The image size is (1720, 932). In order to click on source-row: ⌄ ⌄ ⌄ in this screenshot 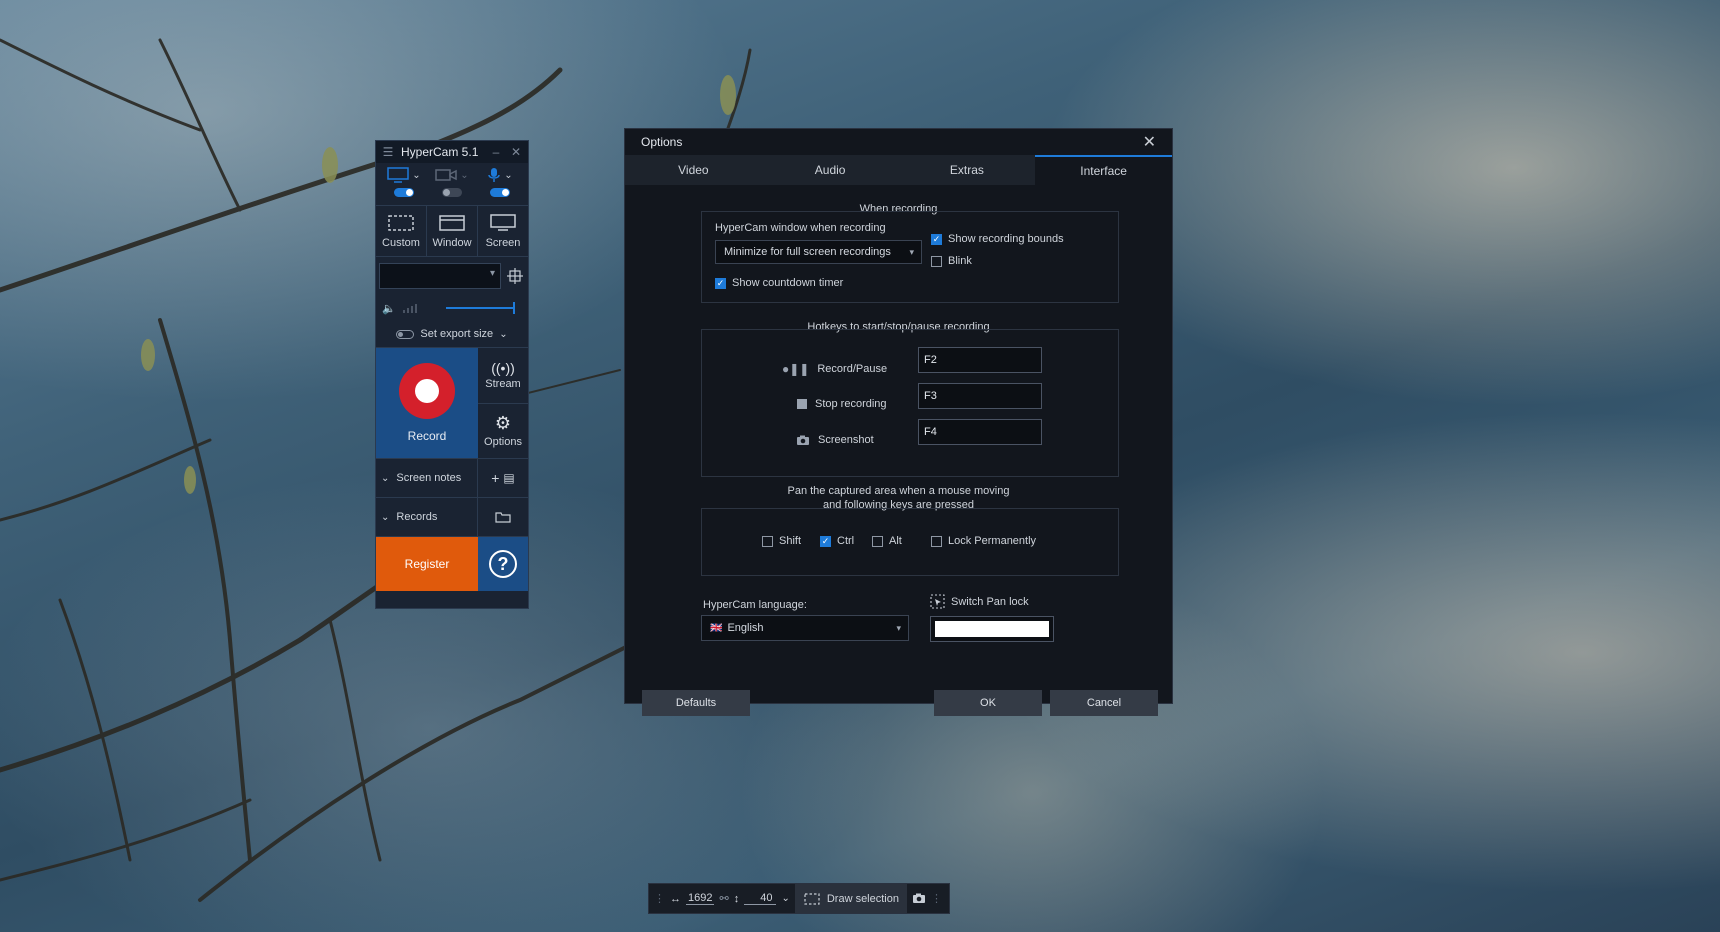, I will do `click(452, 180)`.